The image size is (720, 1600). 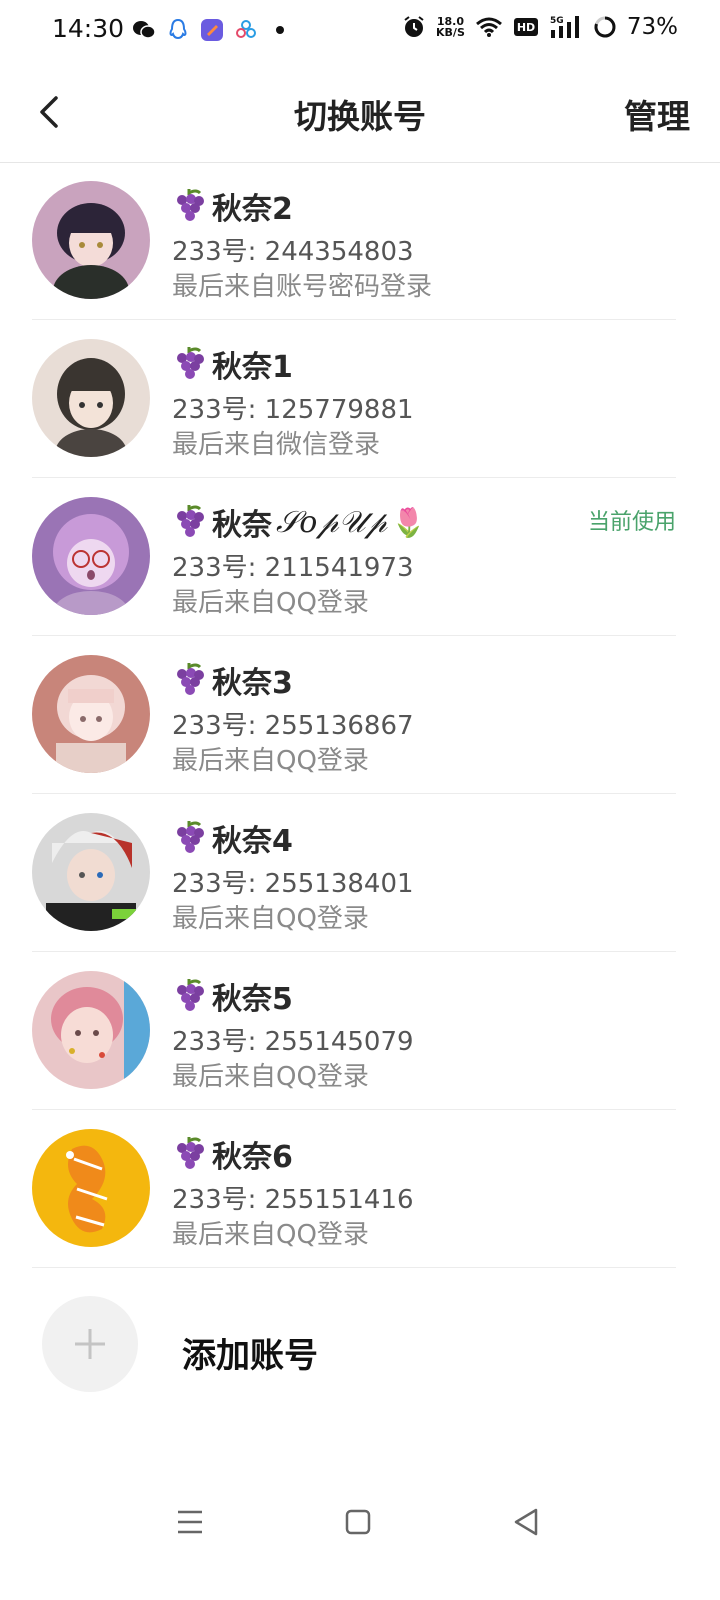 I want to click on system-nav-bar, so click(x=360, y=1525).